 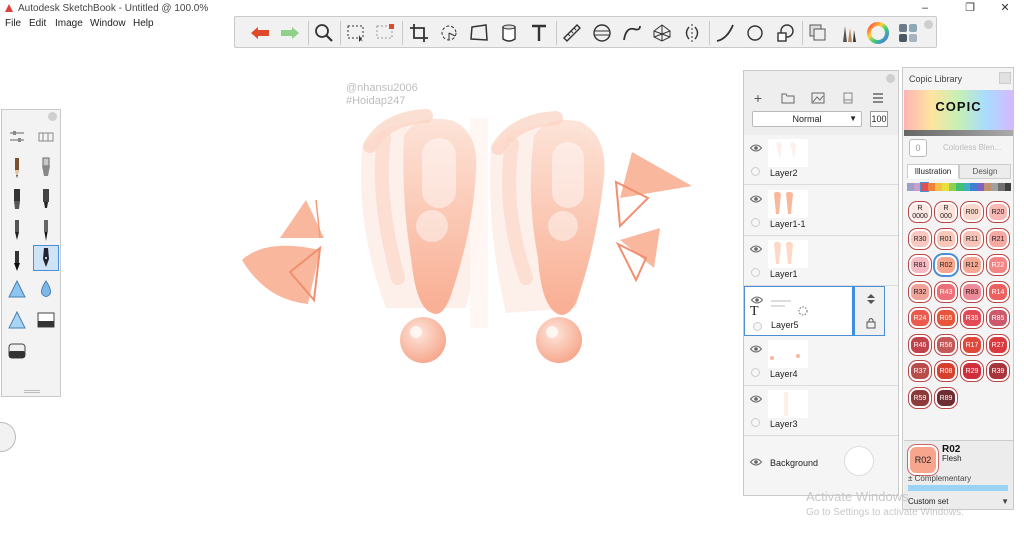 What do you see at coordinates (821, 261) in the screenshot?
I see `layer-row: Layer1` at bounding box center [821, 261].